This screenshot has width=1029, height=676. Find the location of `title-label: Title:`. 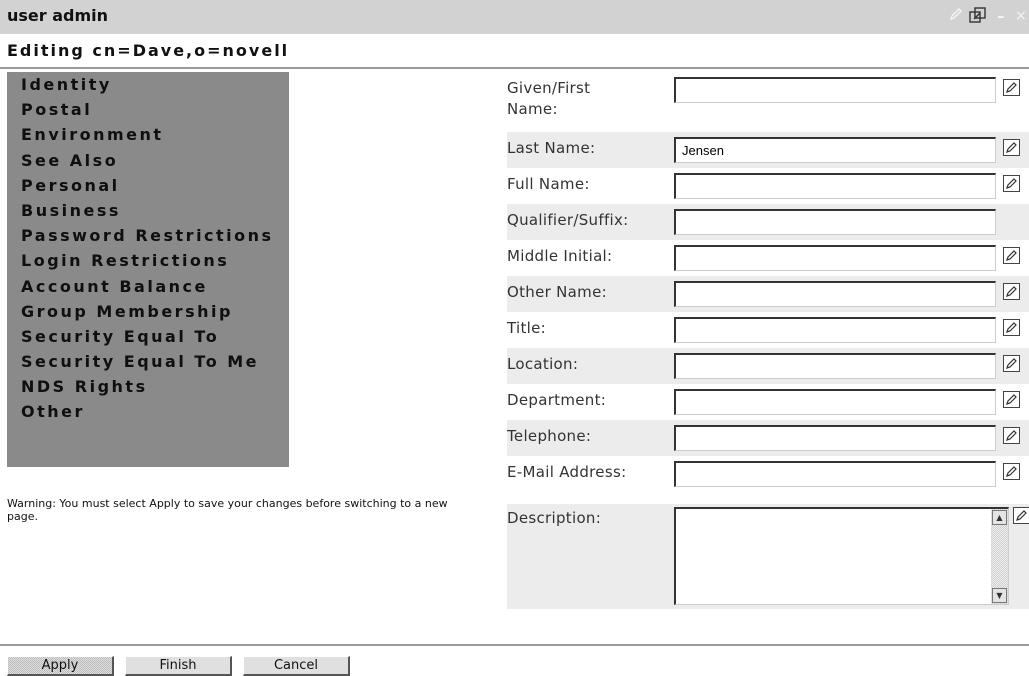

title-label: Title: is located at coordinates (526, 328).